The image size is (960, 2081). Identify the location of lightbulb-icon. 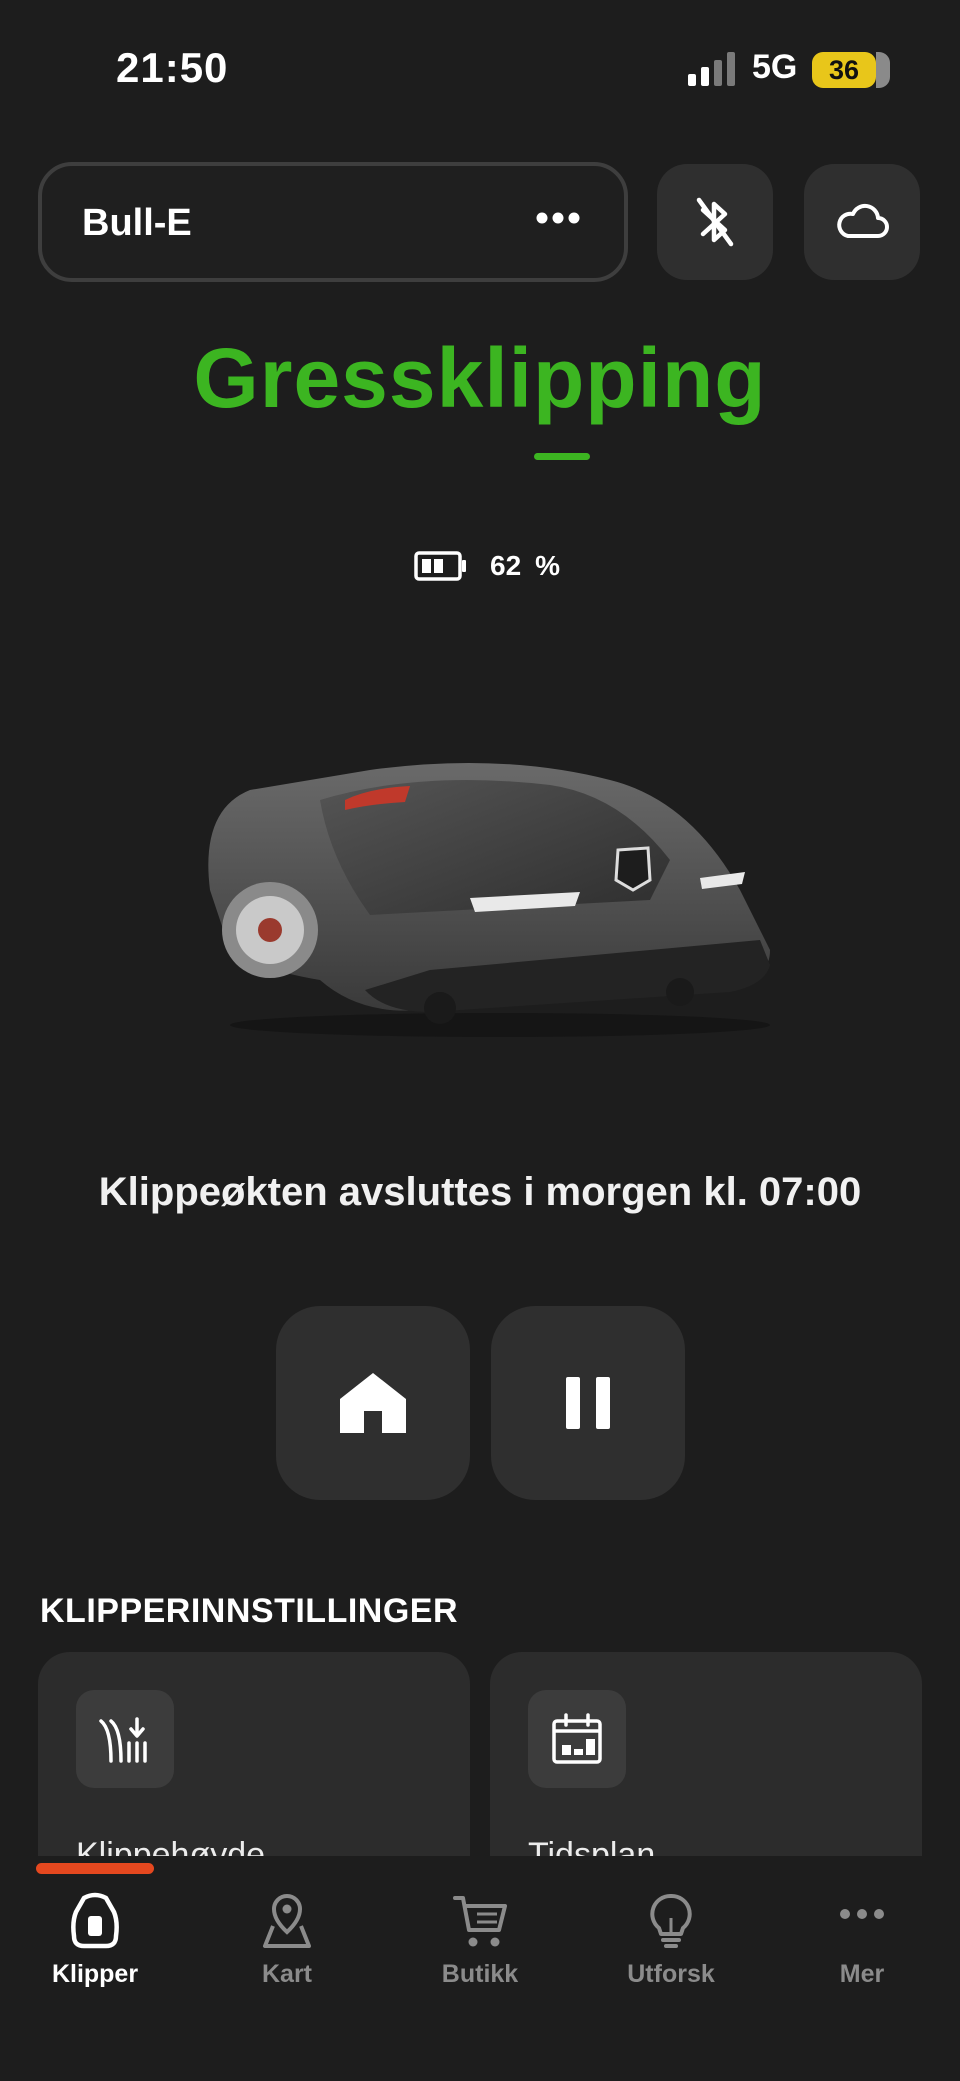
(671, 1920).